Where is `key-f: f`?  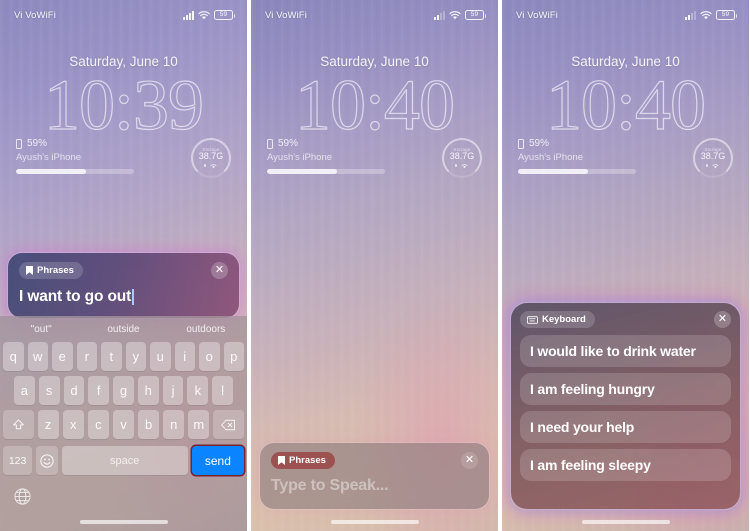
key-f: f is located at coordinates (99, 390).